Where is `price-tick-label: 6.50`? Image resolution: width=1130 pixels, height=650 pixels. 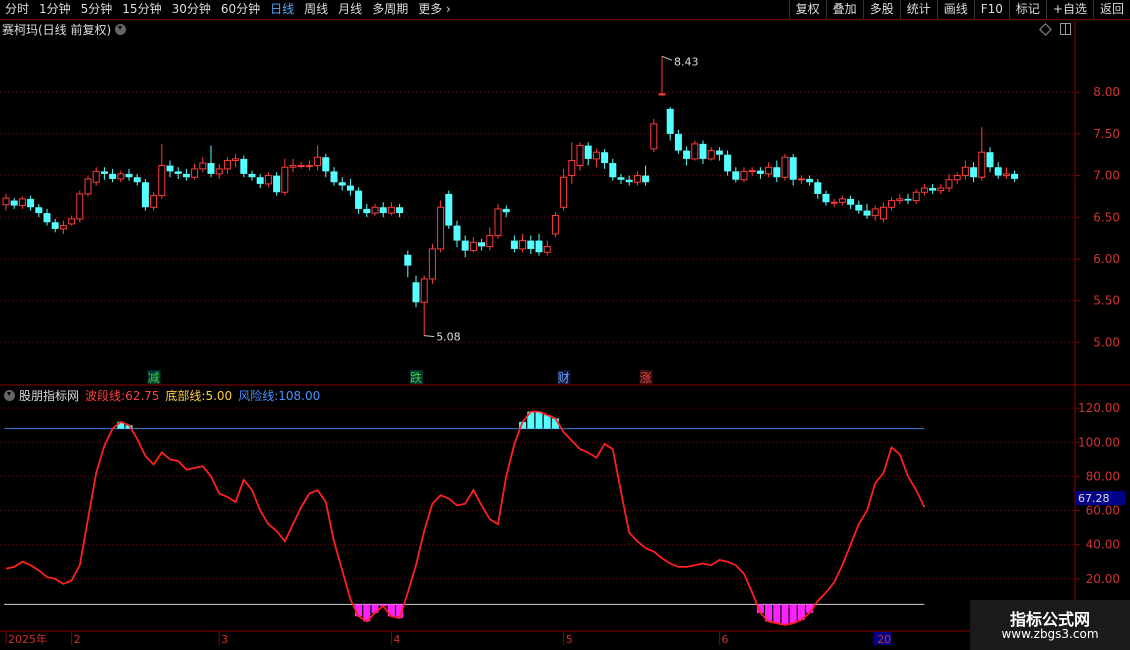
price-tick-label: 6.50 is located at coordinates (1106, 217).